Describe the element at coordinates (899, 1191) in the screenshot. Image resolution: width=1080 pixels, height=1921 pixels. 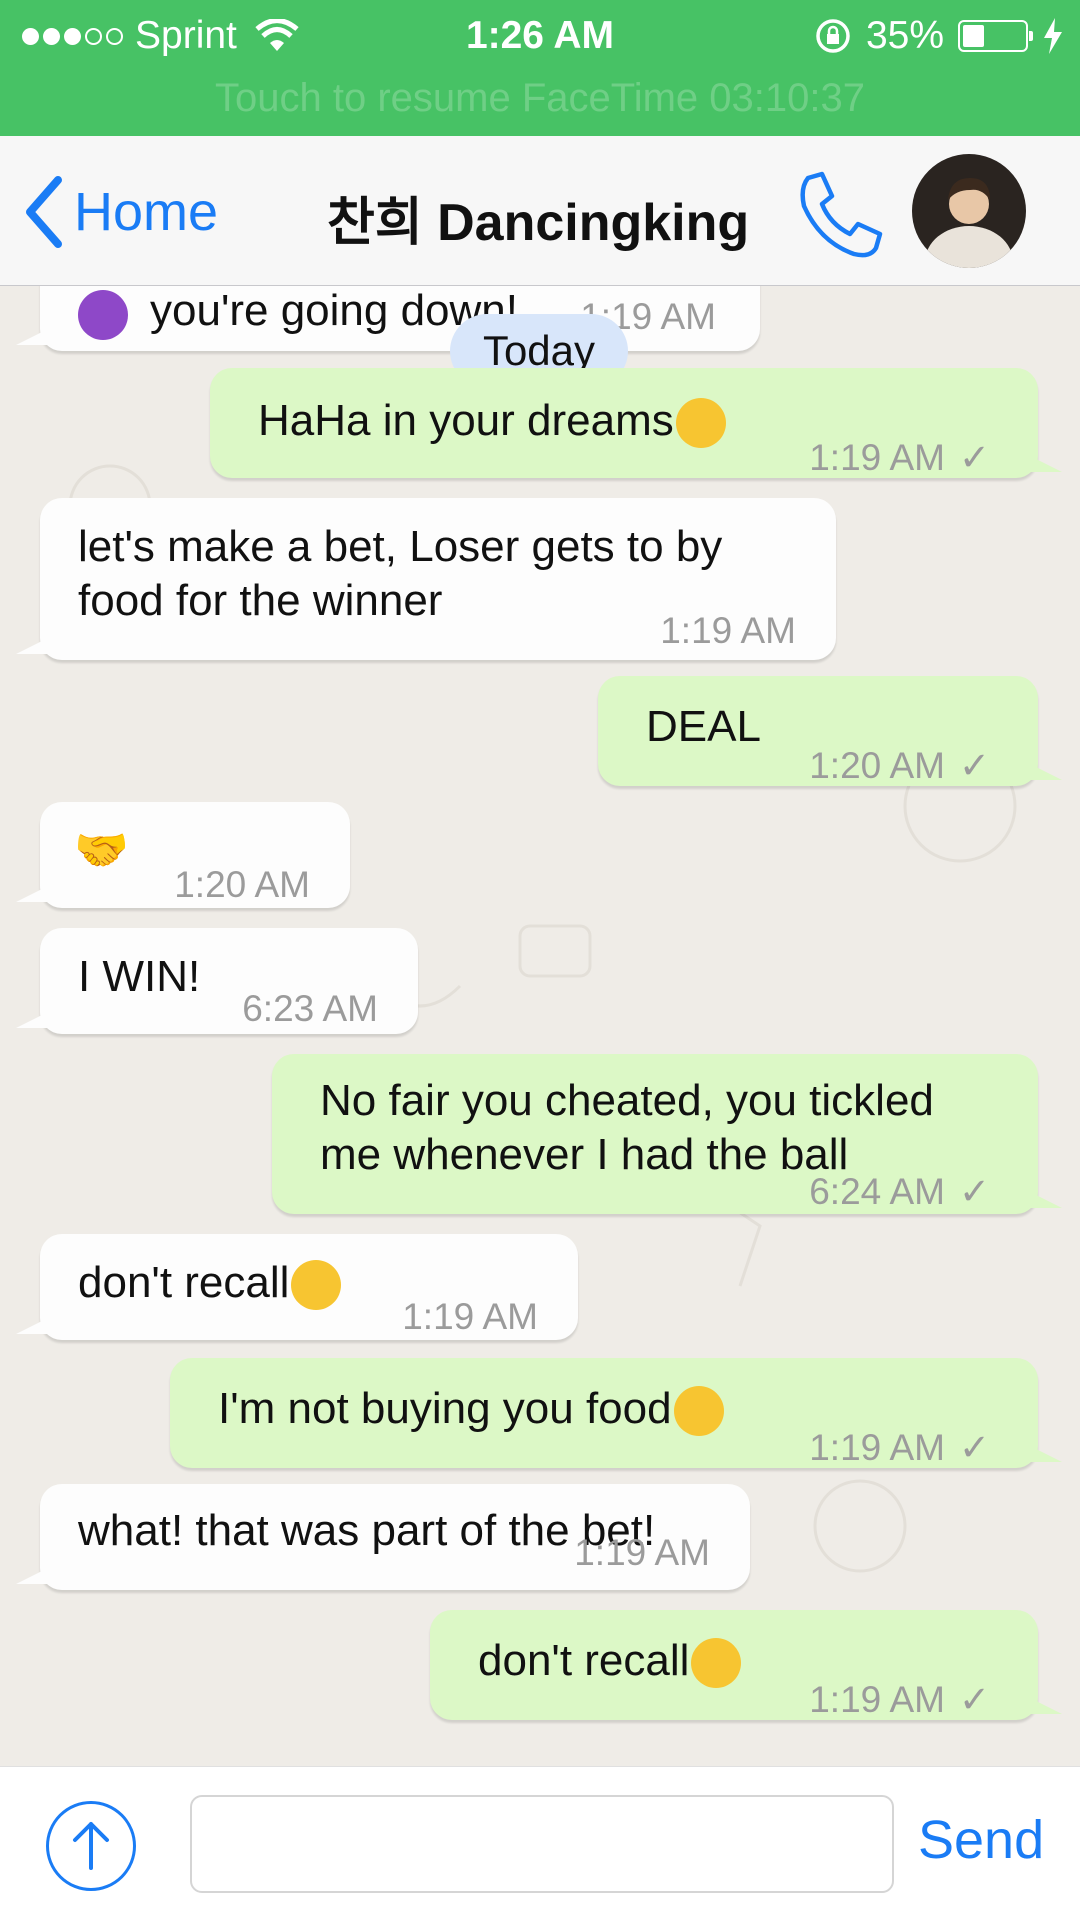
I see `message-time: 6:24 AM ✓` at that location.